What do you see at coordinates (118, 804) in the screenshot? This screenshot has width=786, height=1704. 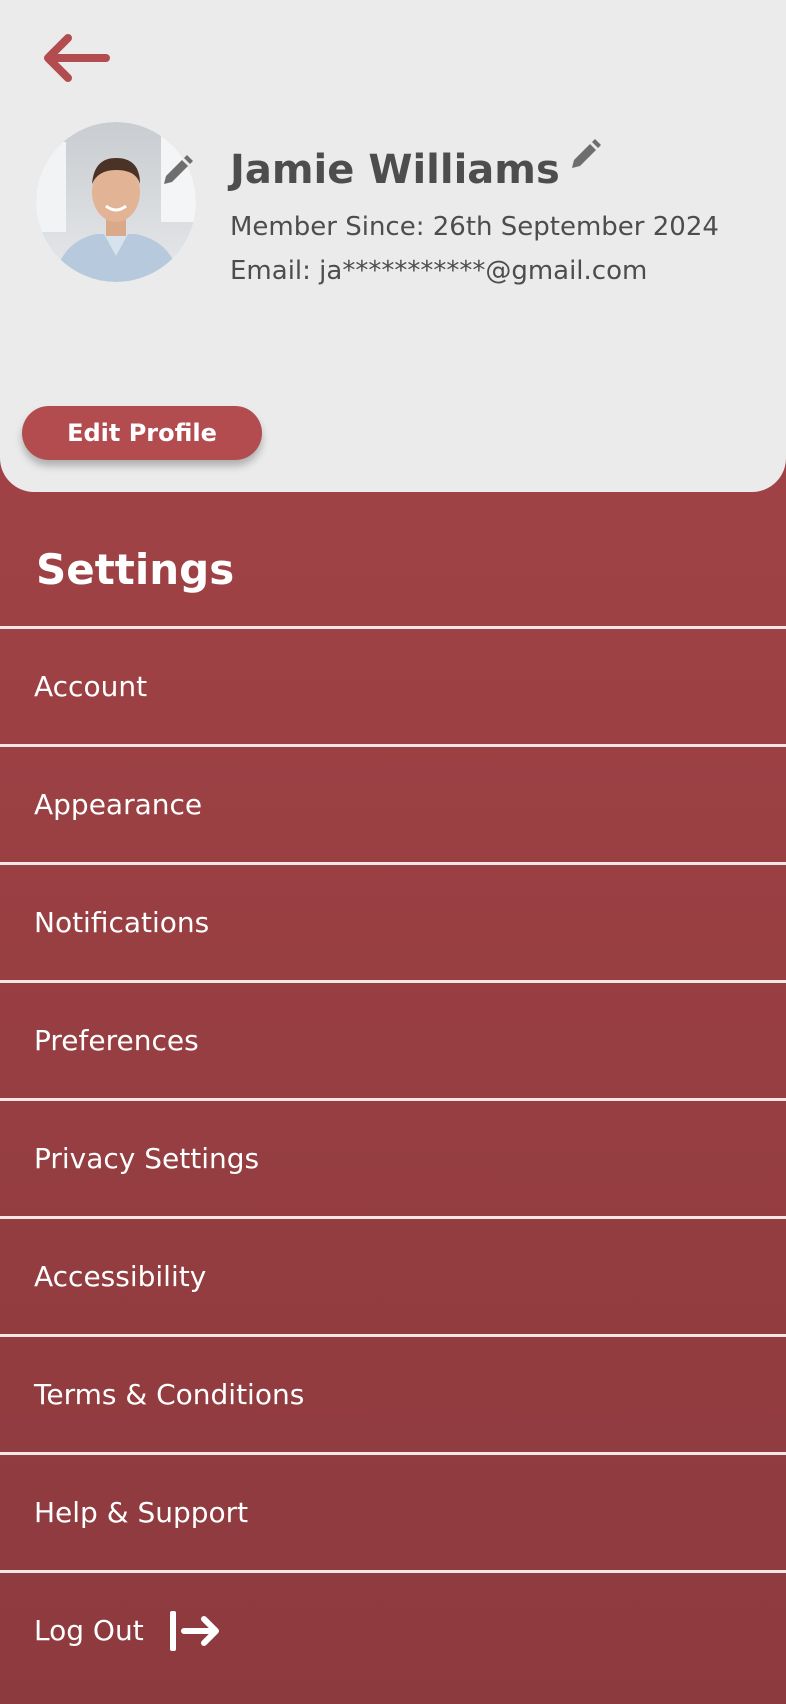 I see `settings-item-label: Appearance` at bounding box center [118, 804].